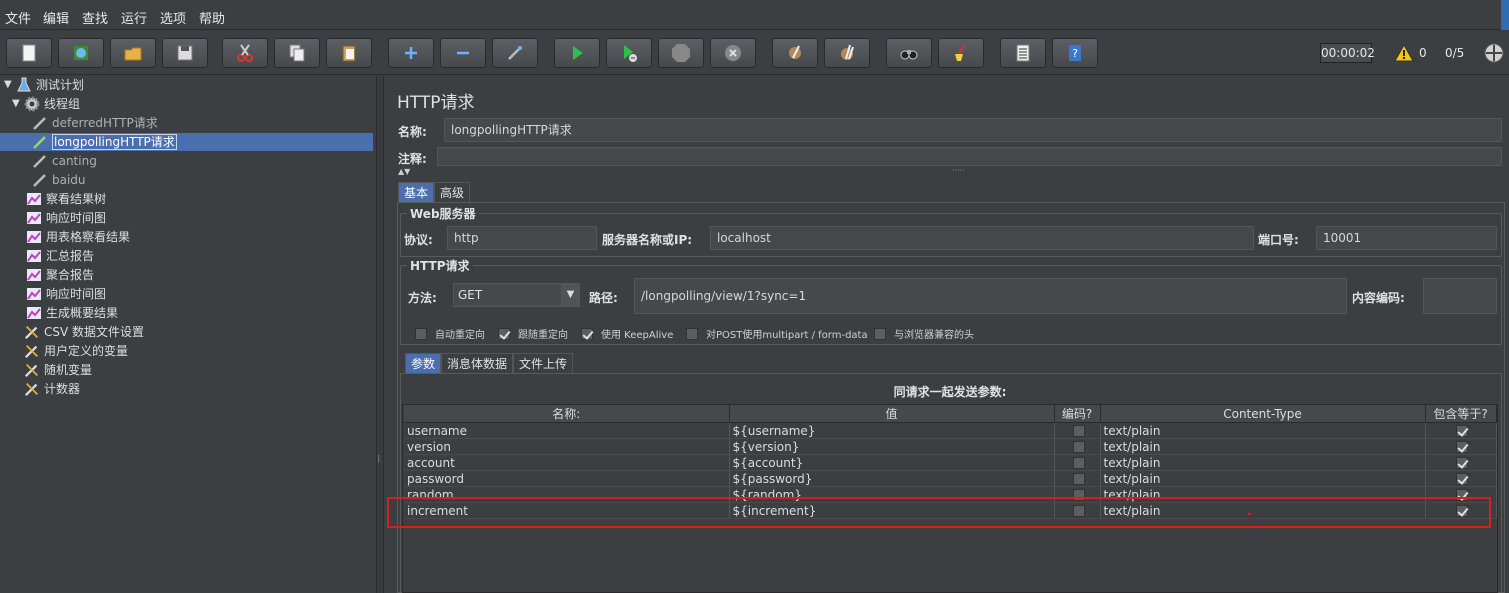 This screenshot has height=593, width=1509. What do you see at coordinates (450, 333) in the screenshot?
I see `auto-redirect-checkbox: 自动重定向` at bounding box center [450, 333].